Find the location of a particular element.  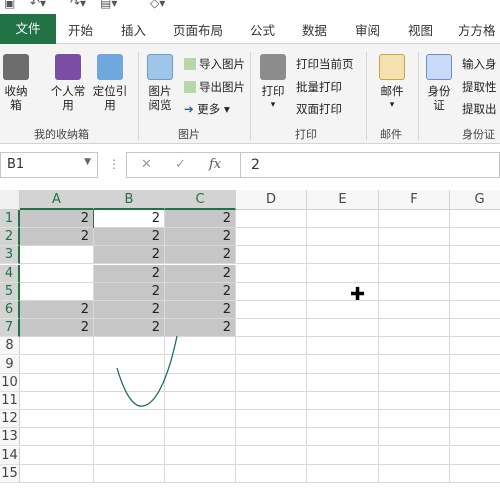

cell-e13 is located at coordinates (343, 437).